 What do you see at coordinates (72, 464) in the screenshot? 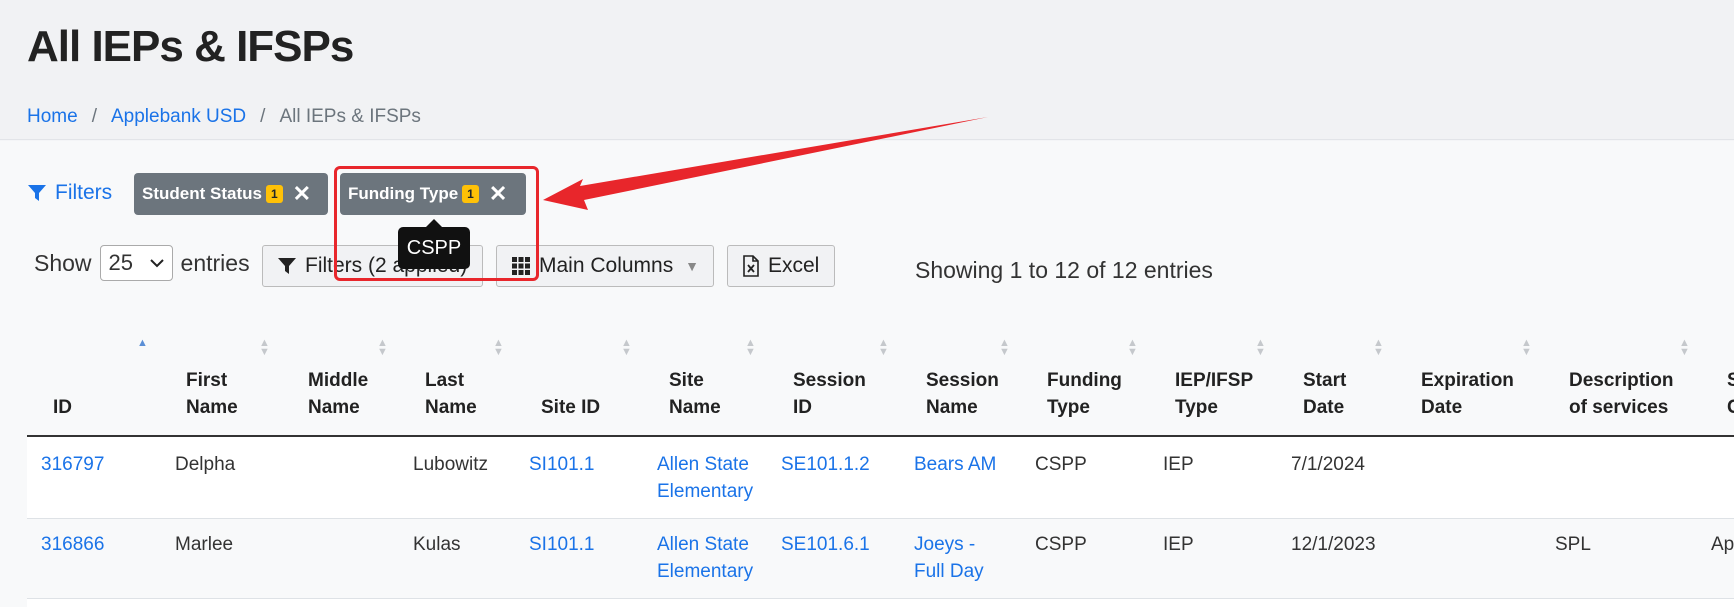
I see `record-id-link: 316797` at bounding box center [72, 464].